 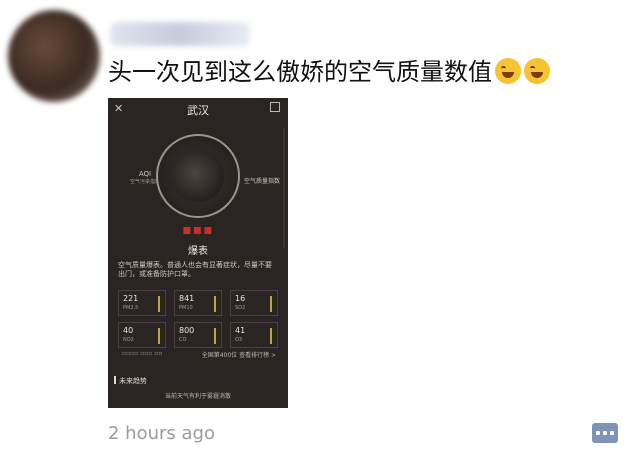 I want to click on metric-value: 841, so click(x=187, y=298).